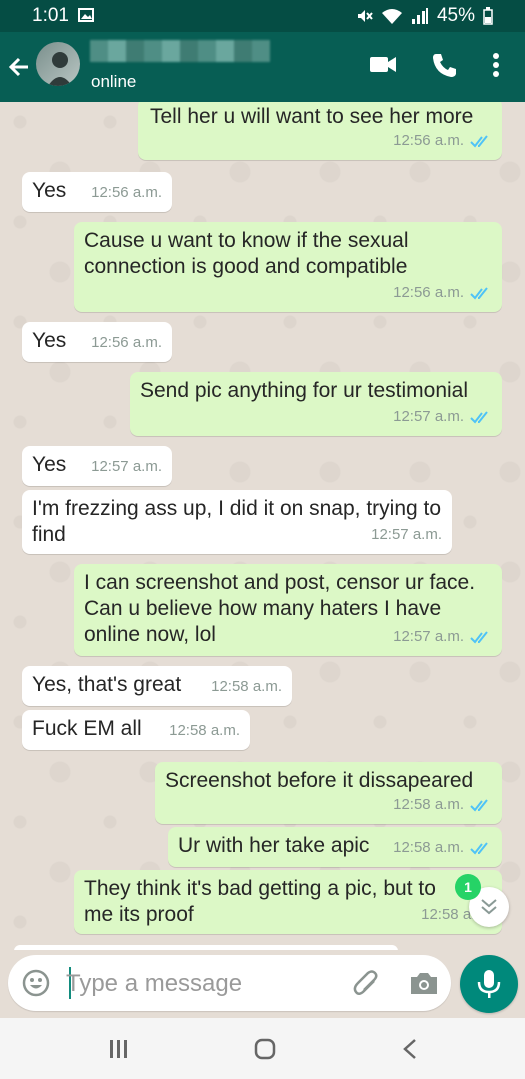  Describe the element at coordinates (365, 16) in the screenshot. I see `mute-icon` at that location.